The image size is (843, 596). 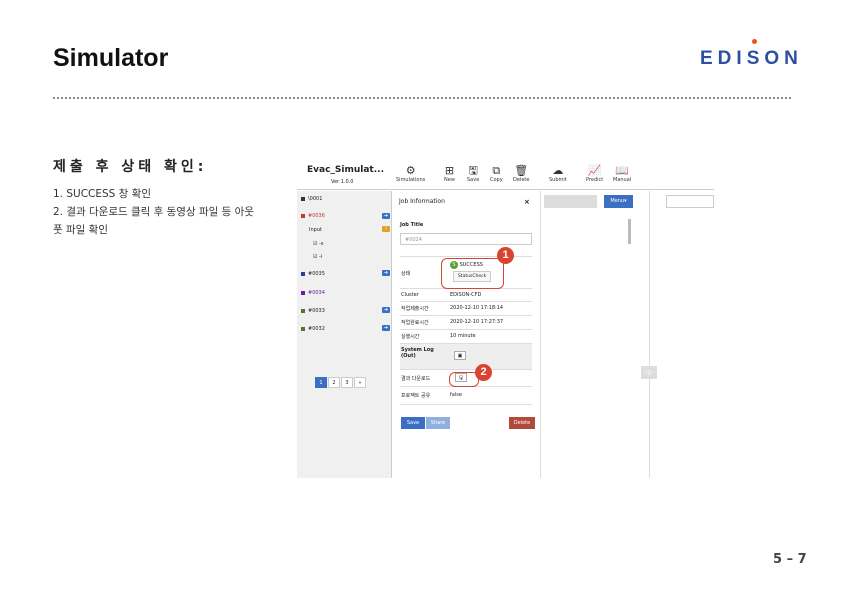 I want to click on job-title-label: Job Title, so click(x=412, y=225).